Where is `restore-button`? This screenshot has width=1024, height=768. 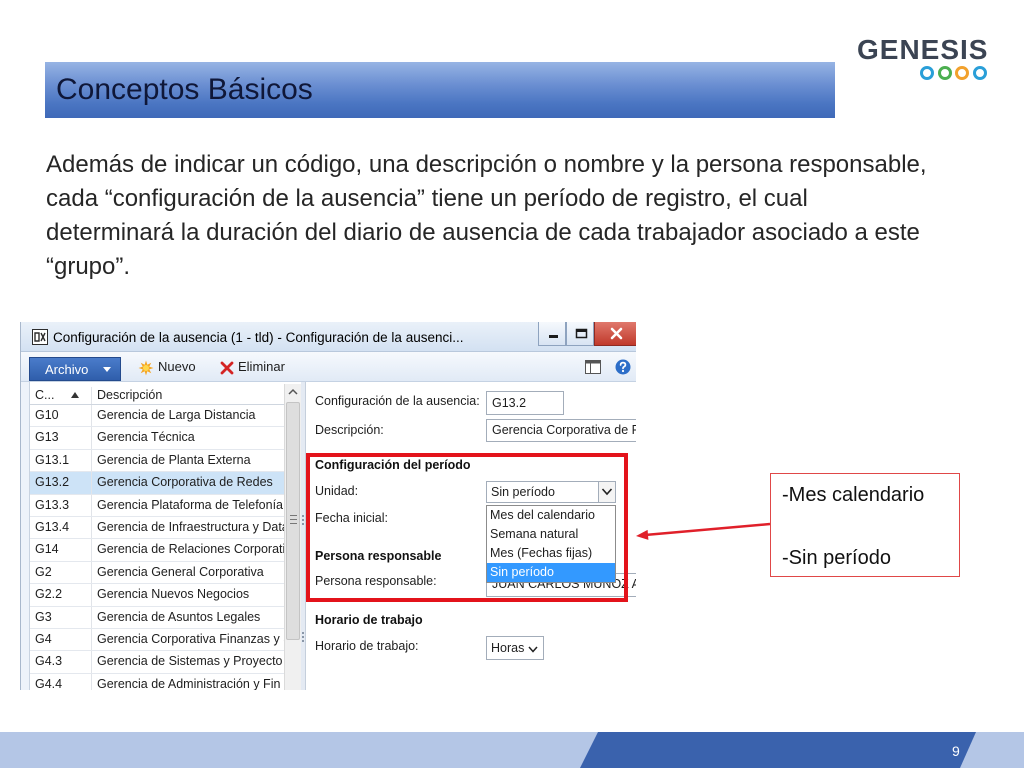
restore-button is located at coordinates (580, 334).